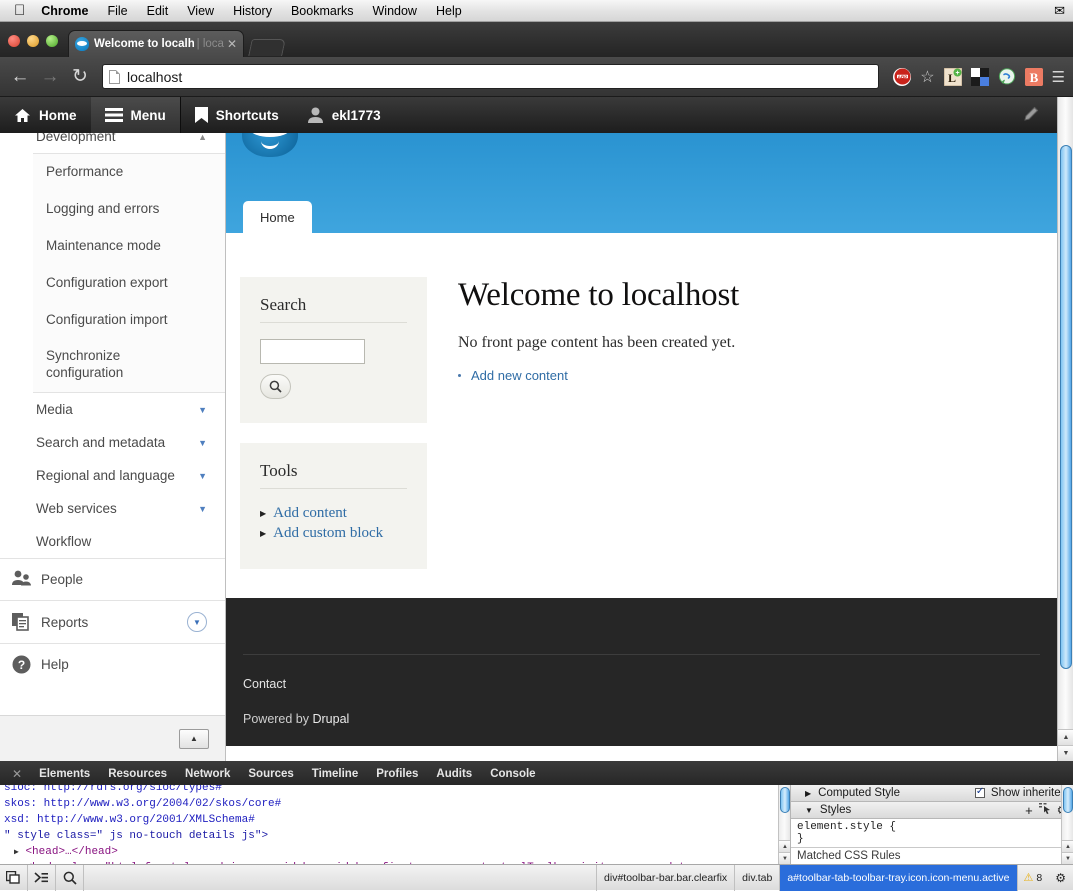  I want to click on page-scrollbar: ▲ ▼, so click(1065, 429).